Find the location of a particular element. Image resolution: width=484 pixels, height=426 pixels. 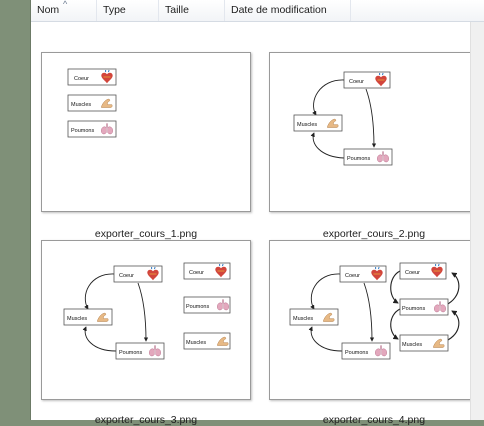

left-background-strip is located at coordinates (15, 210).